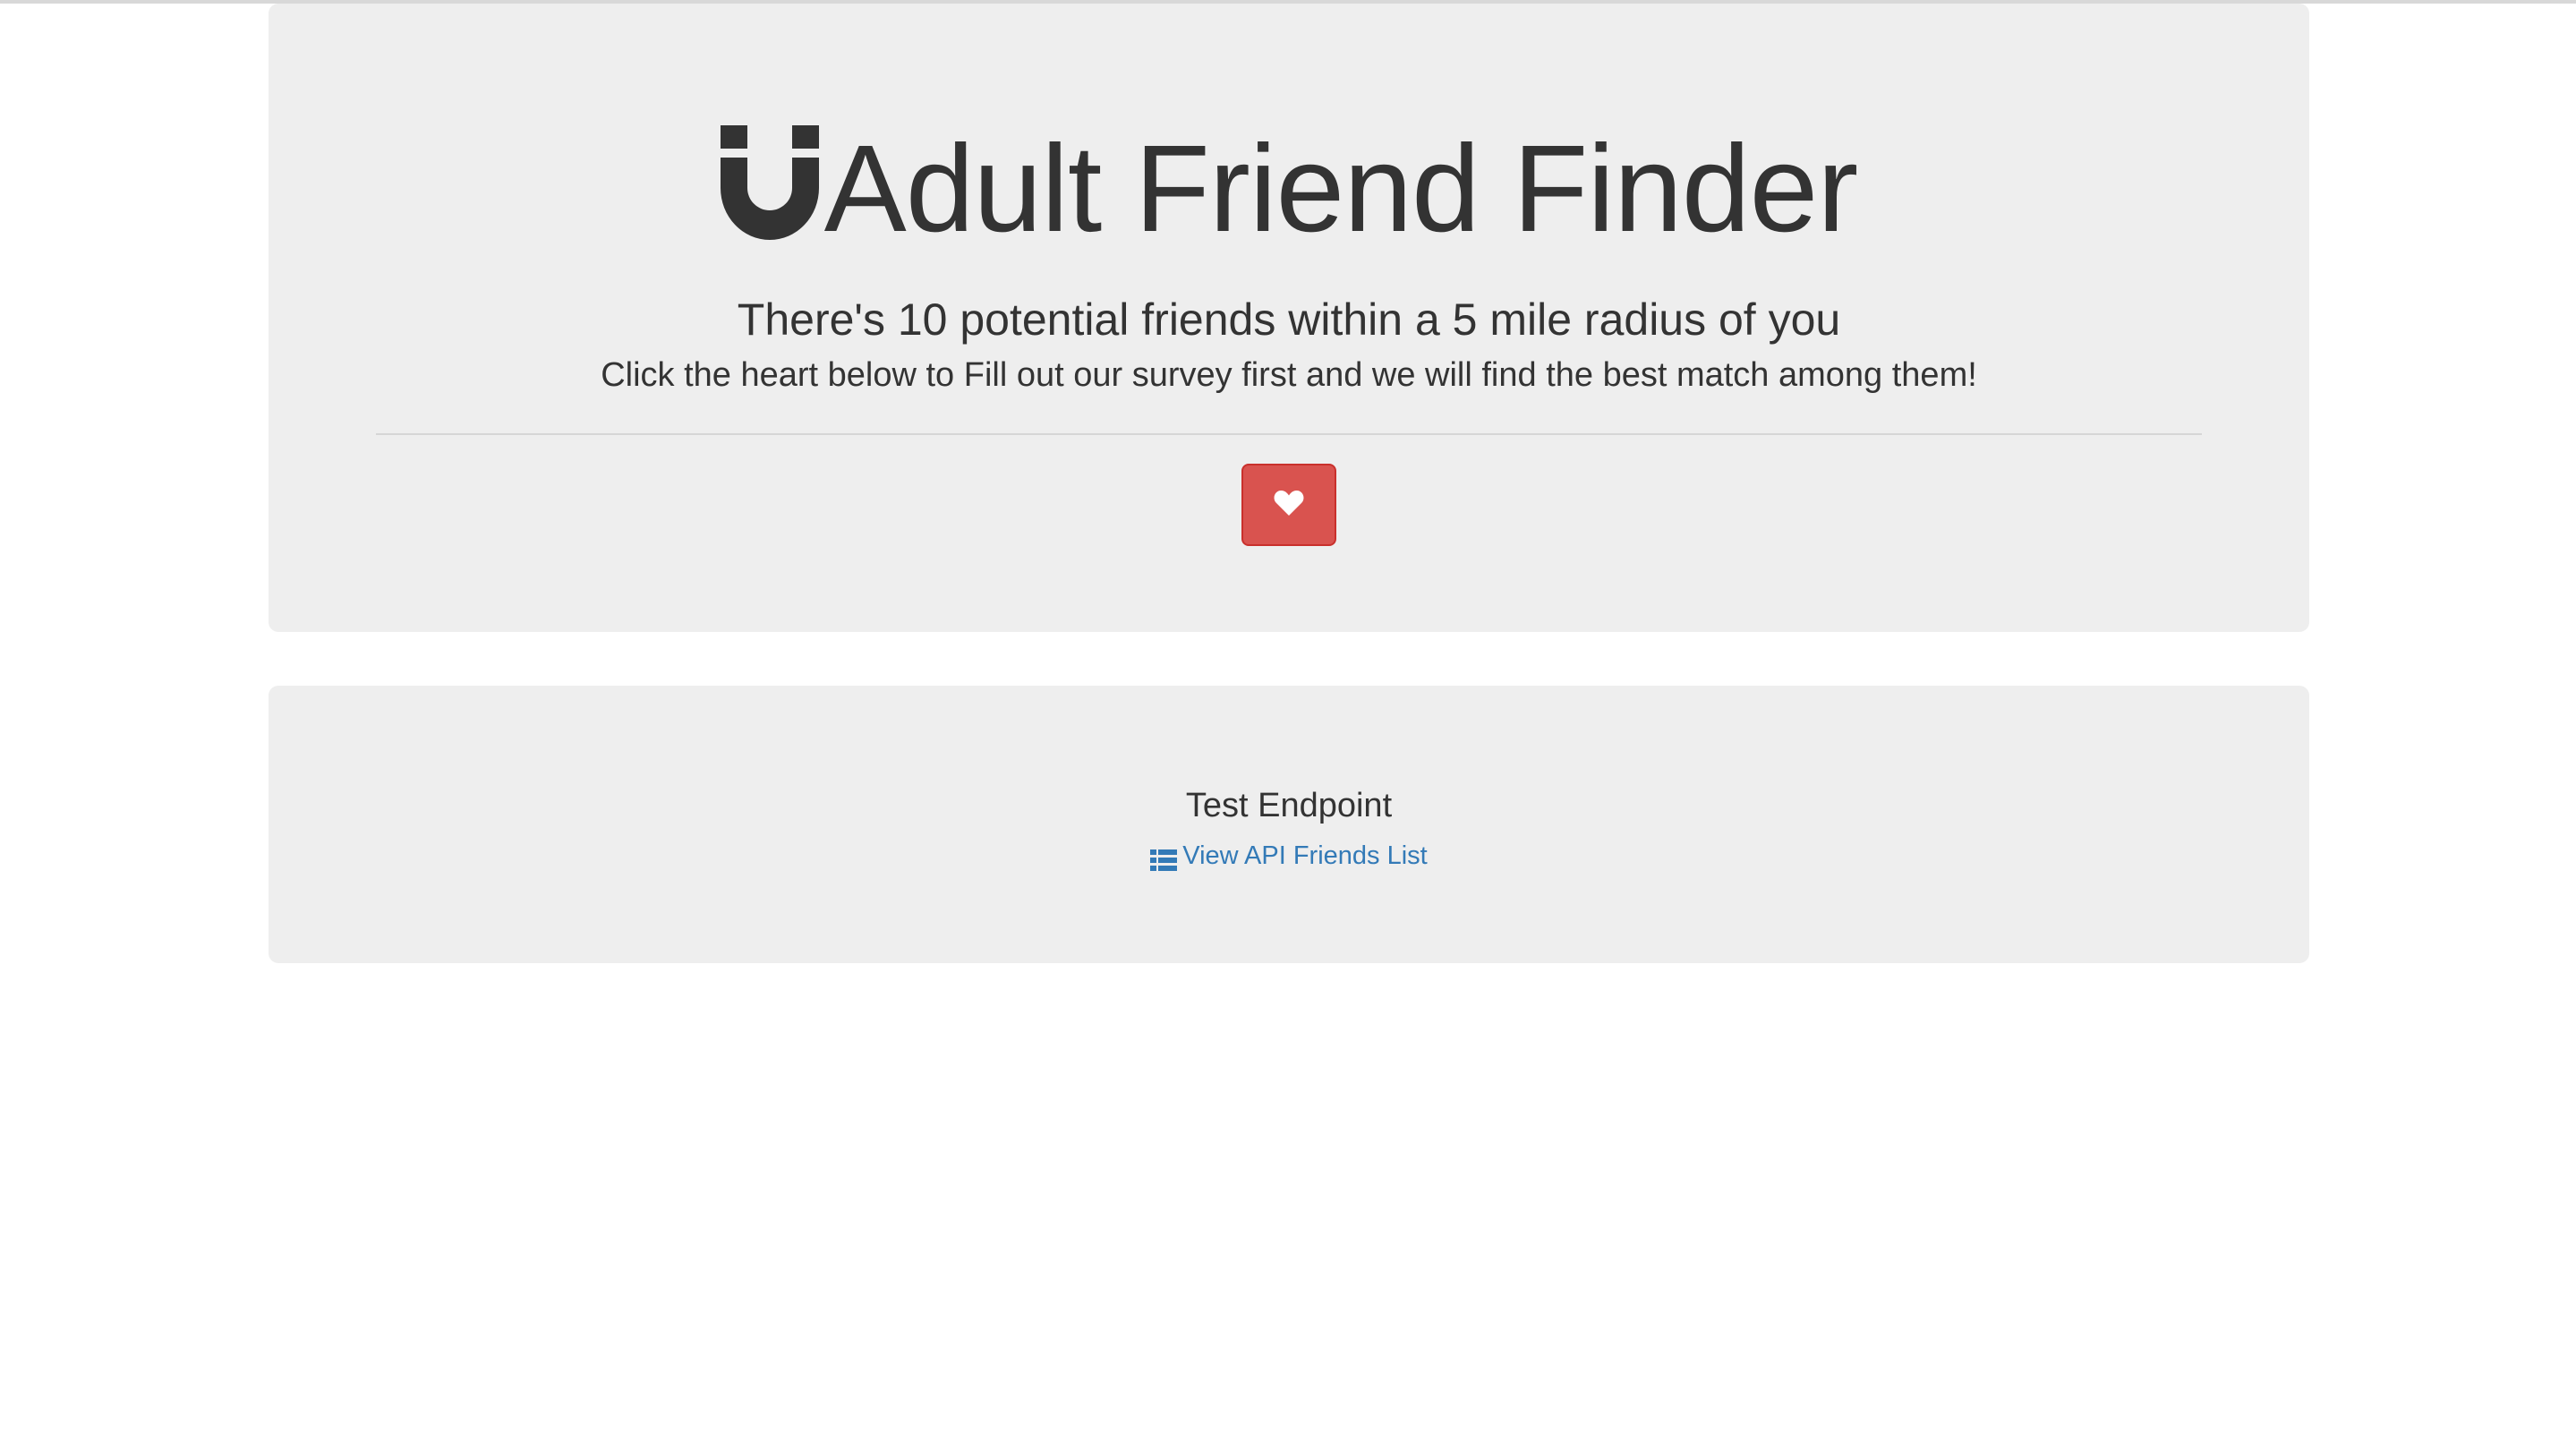 This screenshot has width=2576, height=1434. What do you see at coordinates (1289, 805) in the screenshot?
I see `test-endpoint-title: Test Endpoint` at bounding box center [1289, 805].